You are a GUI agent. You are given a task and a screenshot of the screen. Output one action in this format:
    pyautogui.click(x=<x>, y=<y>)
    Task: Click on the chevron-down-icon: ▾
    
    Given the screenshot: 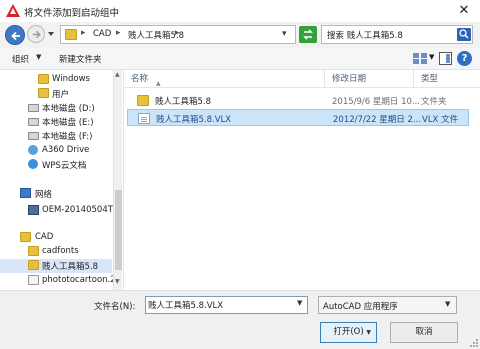 What is the action you would take?
    pyautogui.click(x=284, y=34)
    